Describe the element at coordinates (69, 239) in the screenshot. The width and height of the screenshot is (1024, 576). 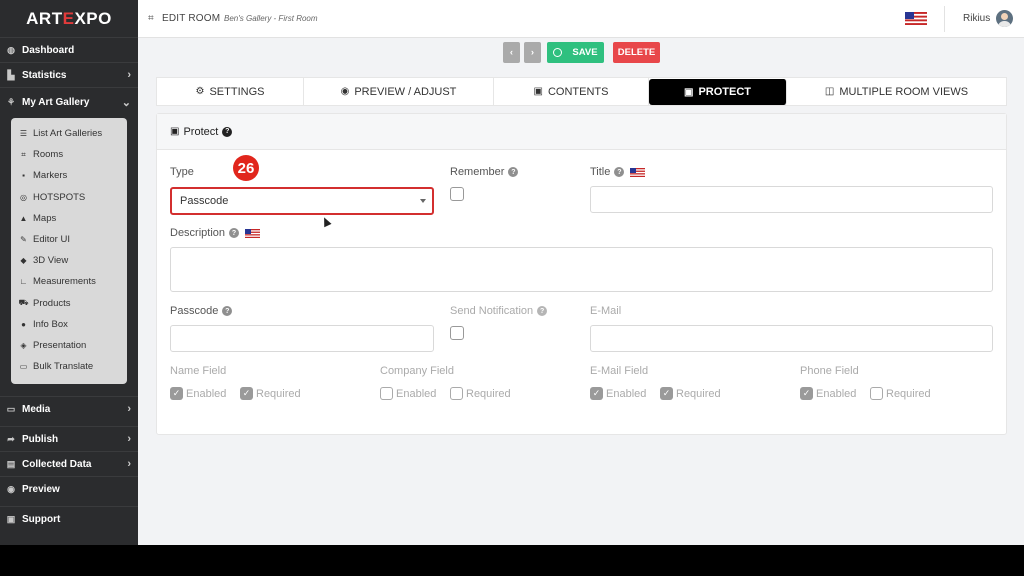
I see `submenu-item-editor-ui: ✎ Editor UI` at that location.